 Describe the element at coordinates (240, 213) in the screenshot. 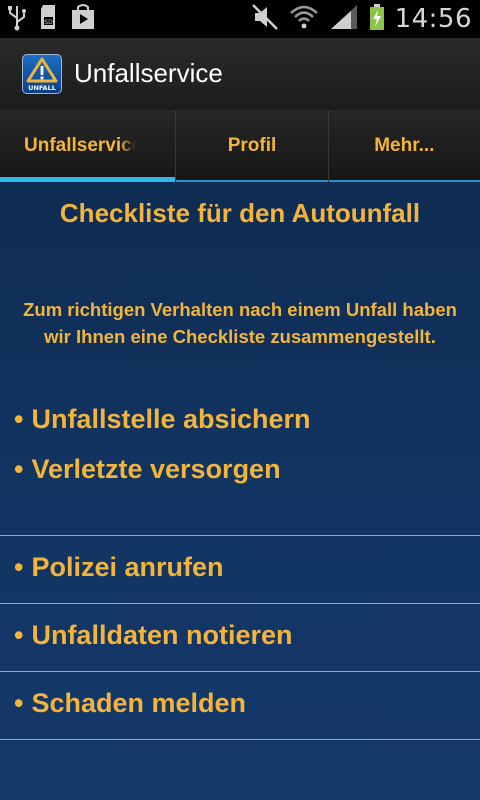

I see `page-title: Checkliste für den Autounfall` at that location.